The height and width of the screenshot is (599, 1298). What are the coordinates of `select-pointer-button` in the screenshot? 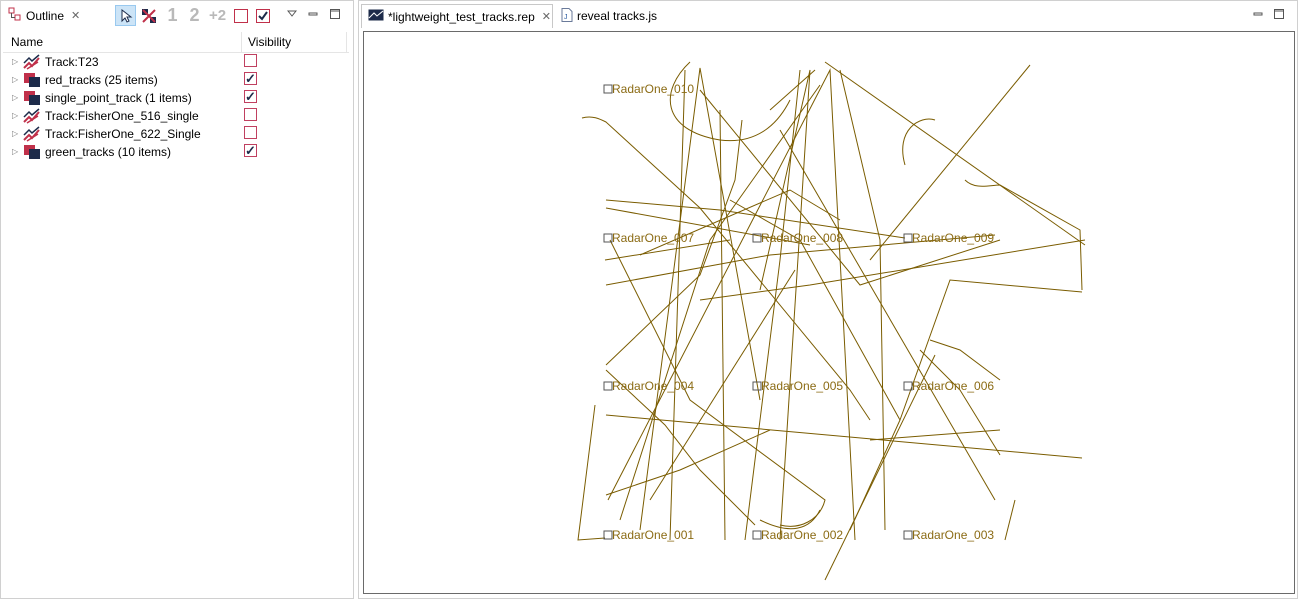 It's located at (125, 15).